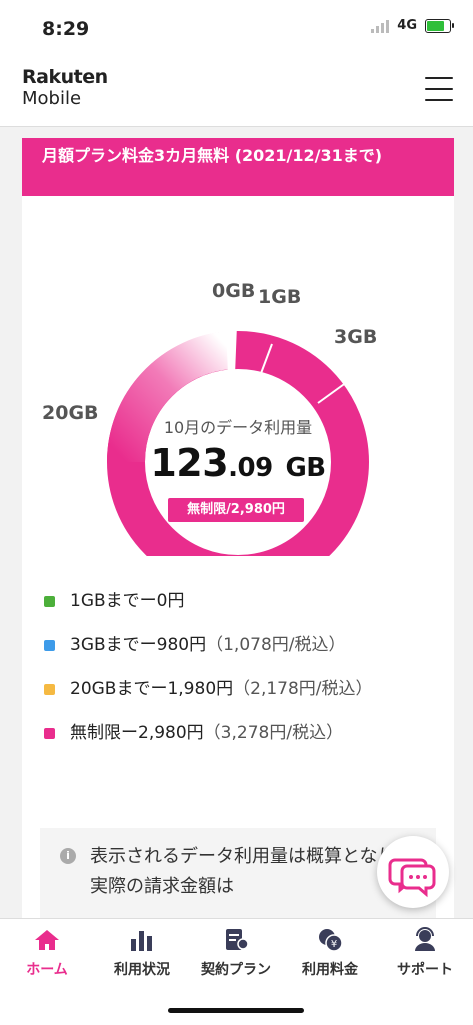 The width and height of the screenshot is (473, 1025). I want to click on legend-text: 1GBまでー0円, so click(127, 601).